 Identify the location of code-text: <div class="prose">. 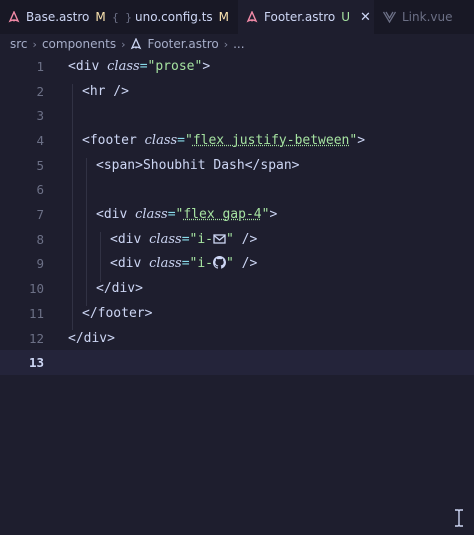
(139, 66).